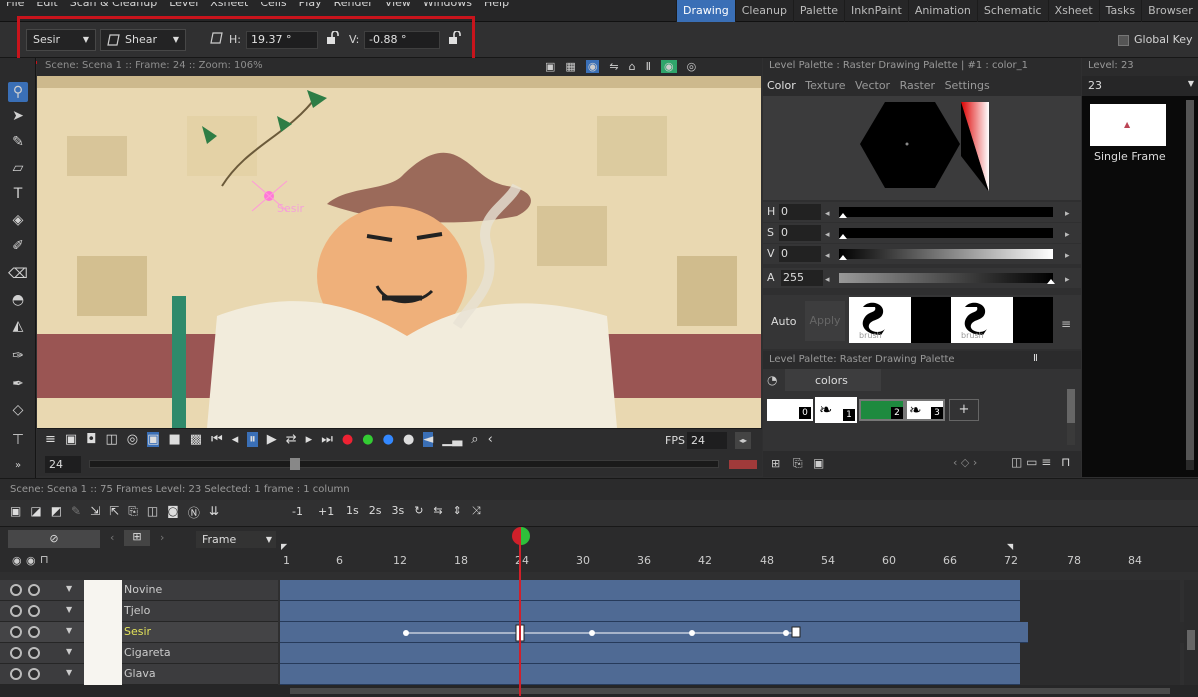 This screenshot has height=697, width=1198. Describe the element at coordinates (1191, 632) in the screenshot. I see `xsheet-vscrollbar` at that location.